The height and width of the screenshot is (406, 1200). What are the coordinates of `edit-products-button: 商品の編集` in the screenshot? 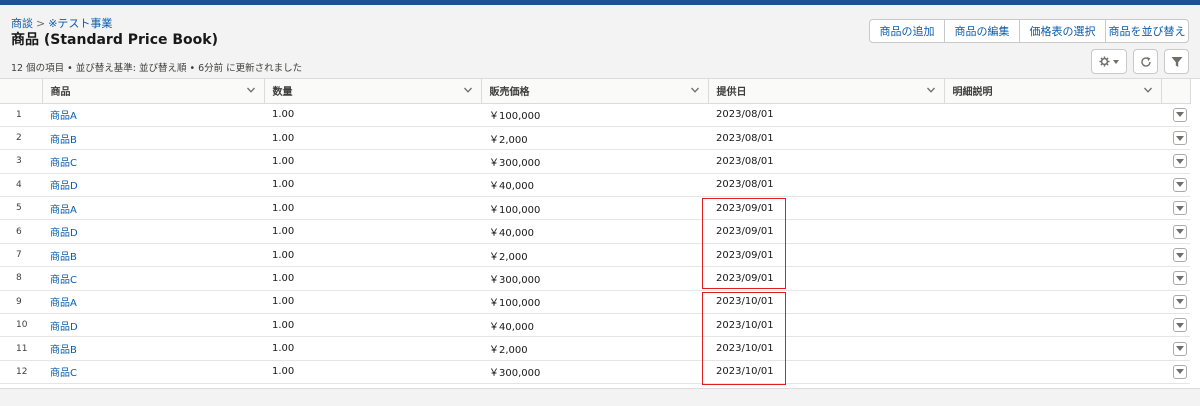 It's located at (982, 31).